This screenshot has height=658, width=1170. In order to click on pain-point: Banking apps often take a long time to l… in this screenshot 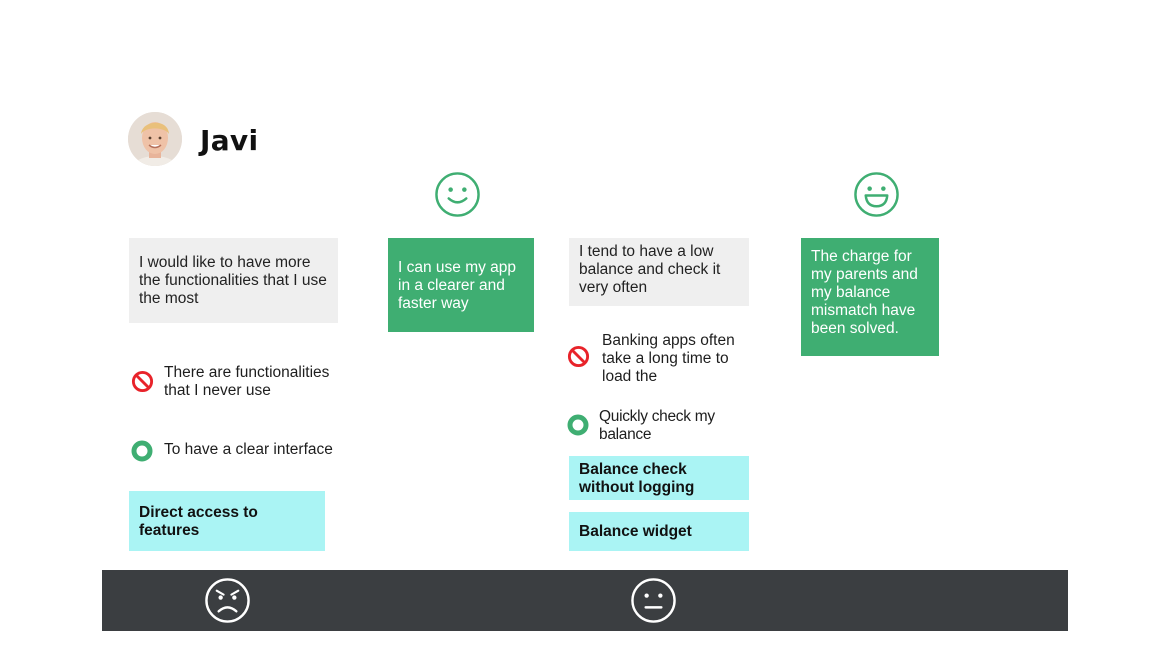, I will do `click(668, 358)`.